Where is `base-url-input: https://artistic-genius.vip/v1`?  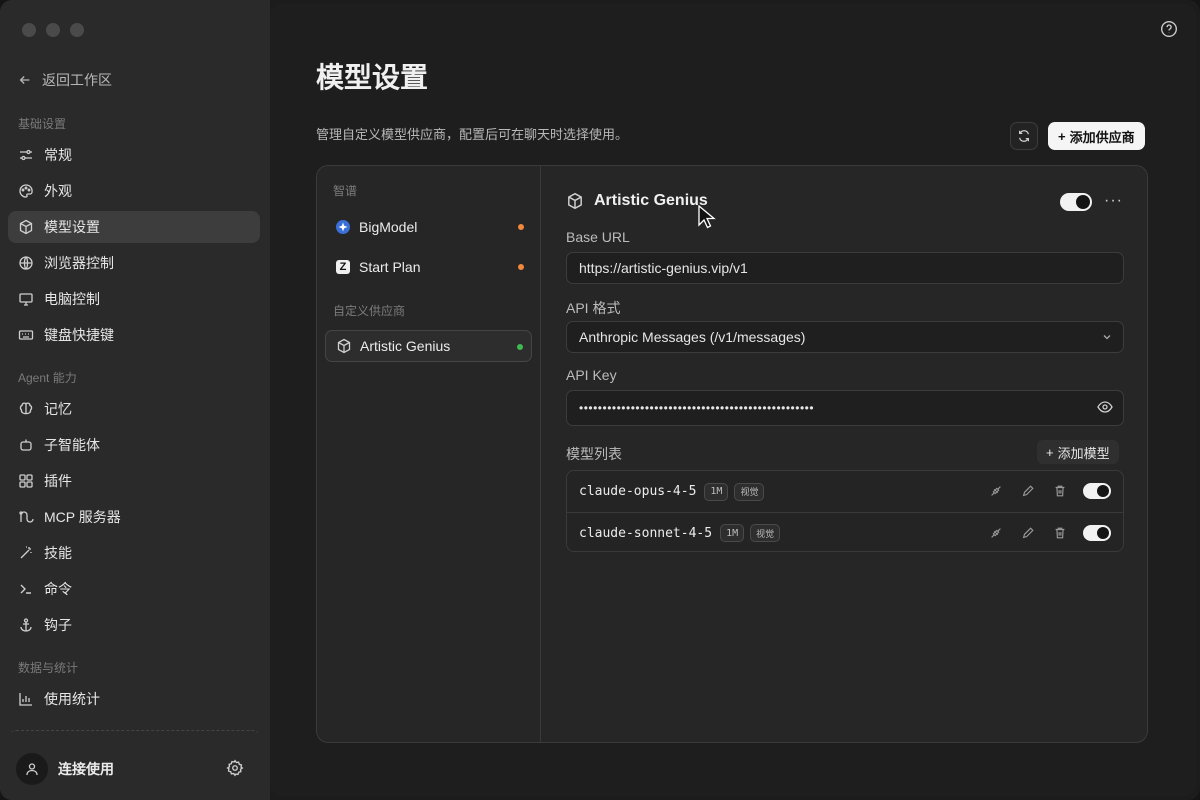 base-url-input: https://artistic-genius.vip/v1 is located at coordinates (845, 268).